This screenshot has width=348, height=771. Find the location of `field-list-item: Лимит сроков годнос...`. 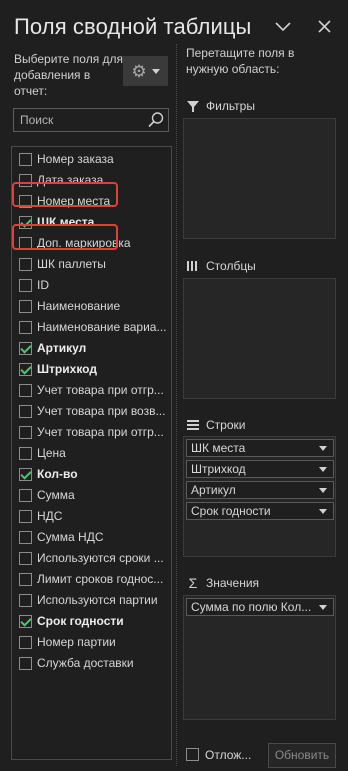

field-list-item: Лимит сроков годнос... is located at coordinates (91, 579).